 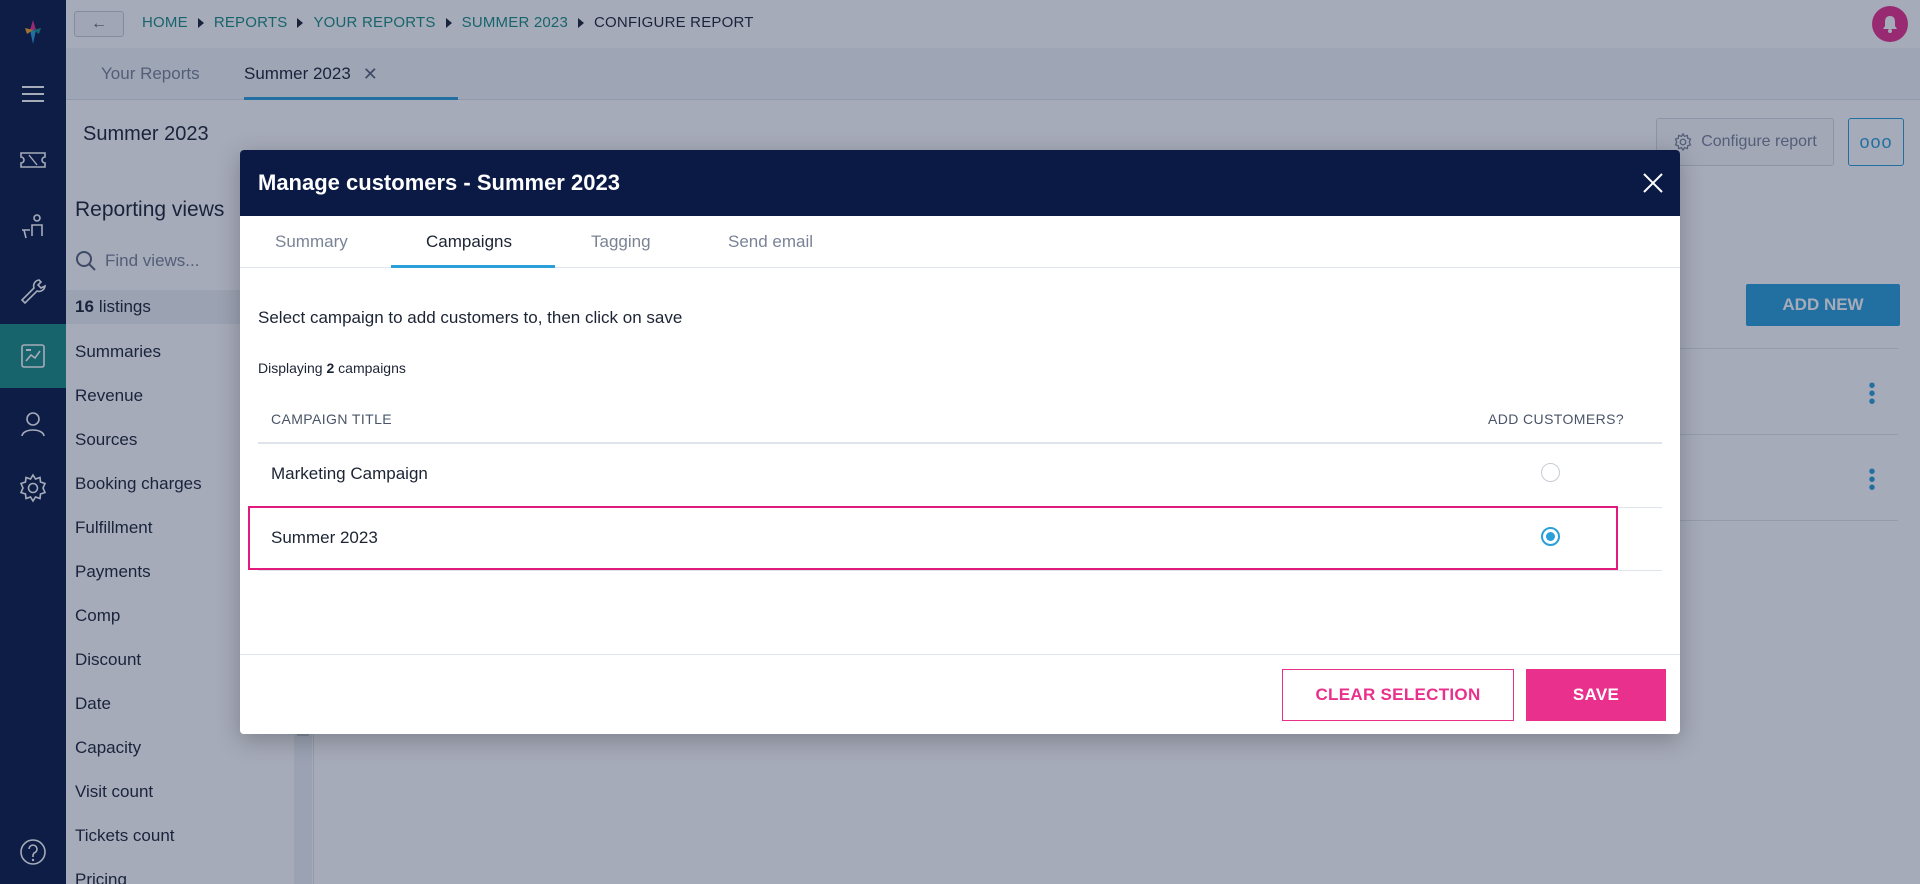 What do you see at coordinates (290, 368) in the screenshot?
I see `displaying-prefix: Displaying` at bounding box center [290, 368].